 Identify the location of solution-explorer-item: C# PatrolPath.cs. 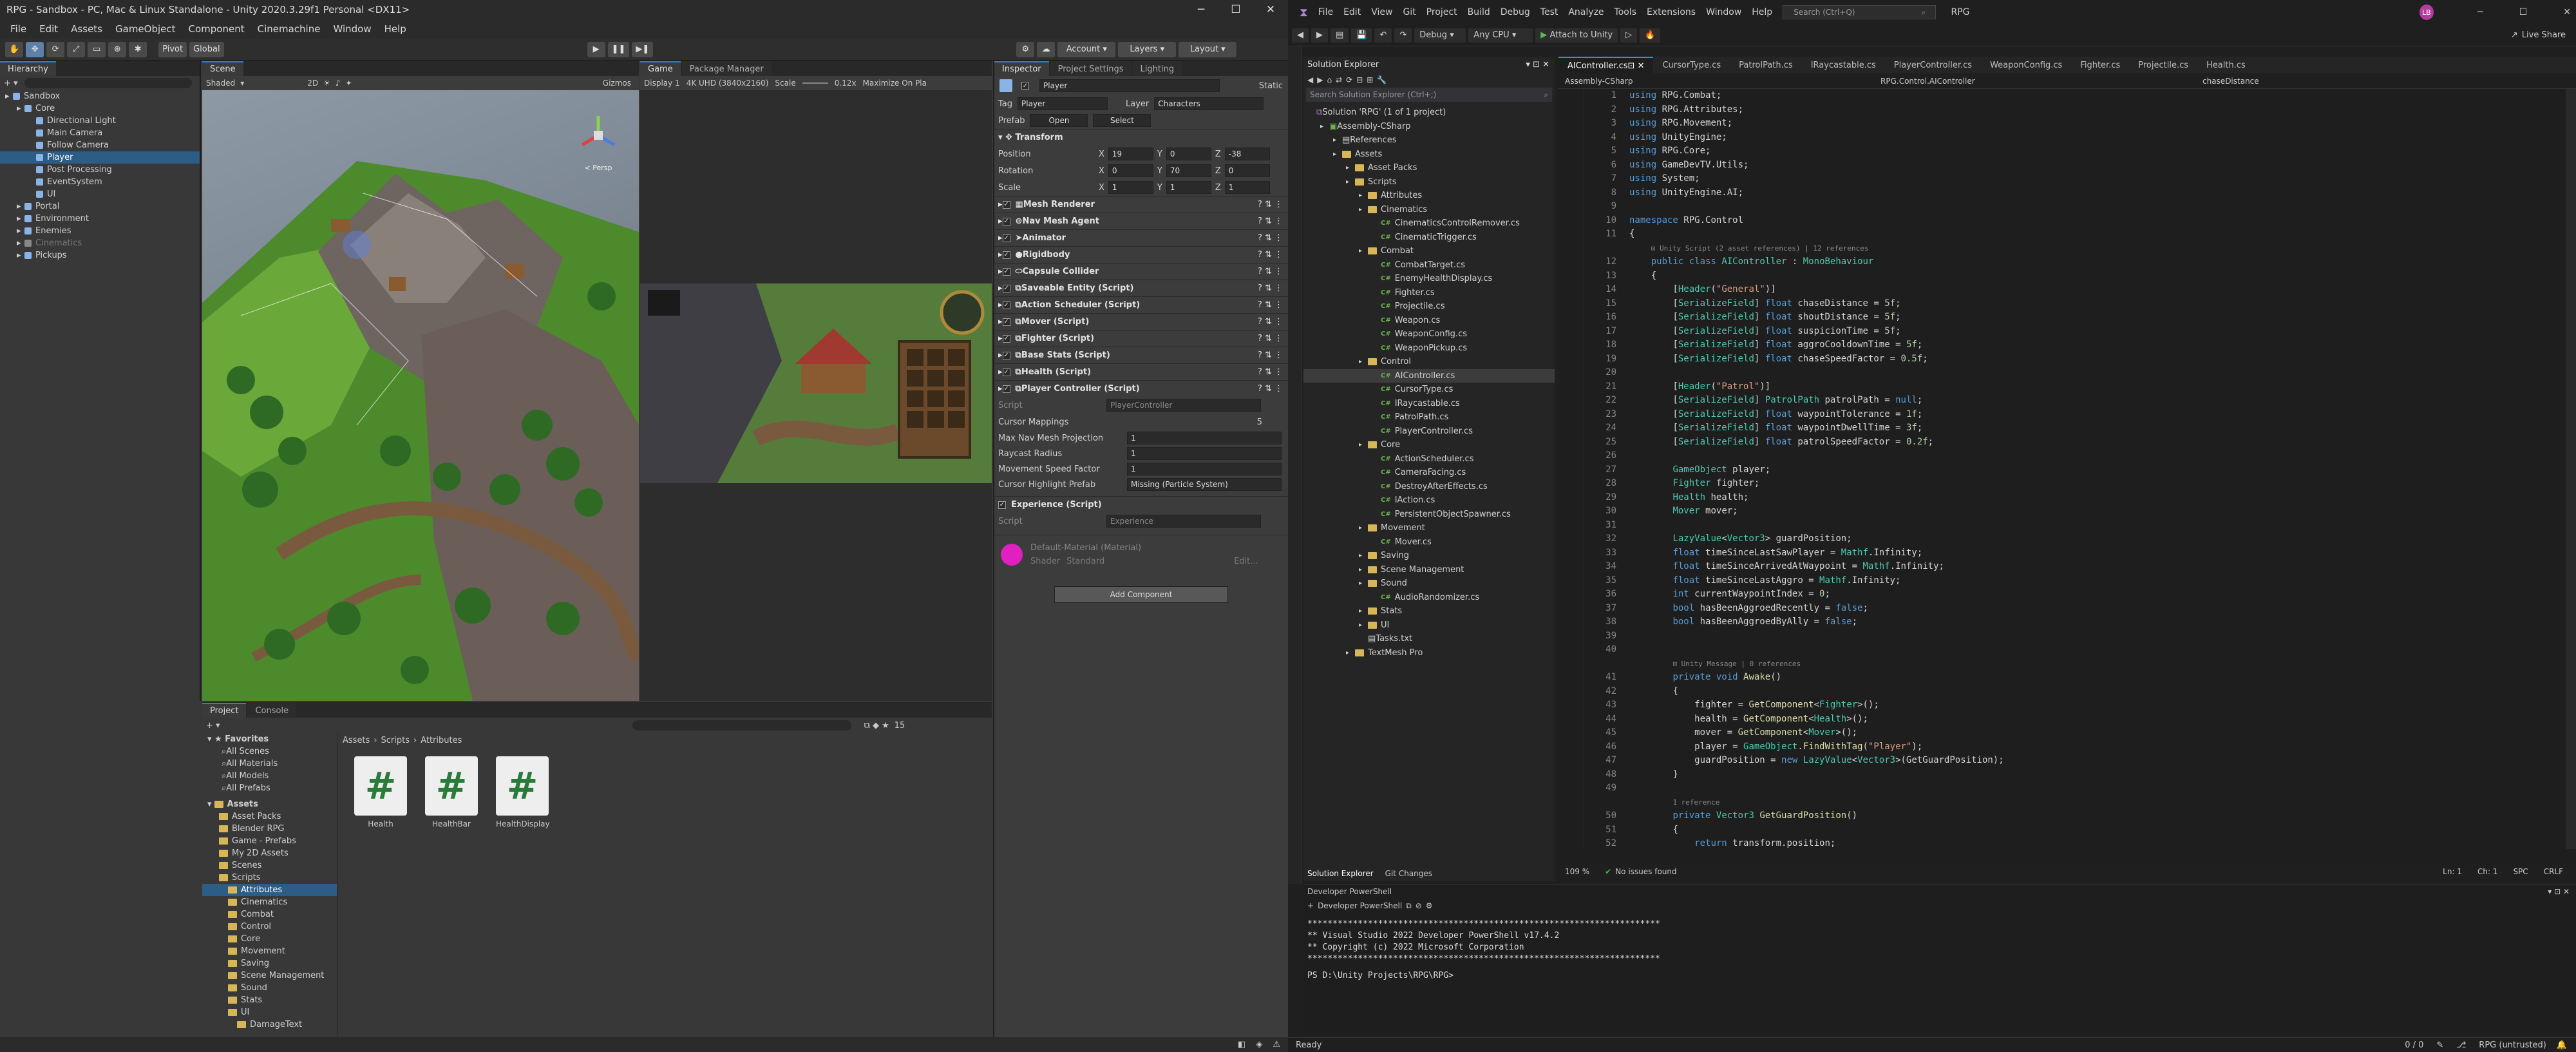
(1429, 418).